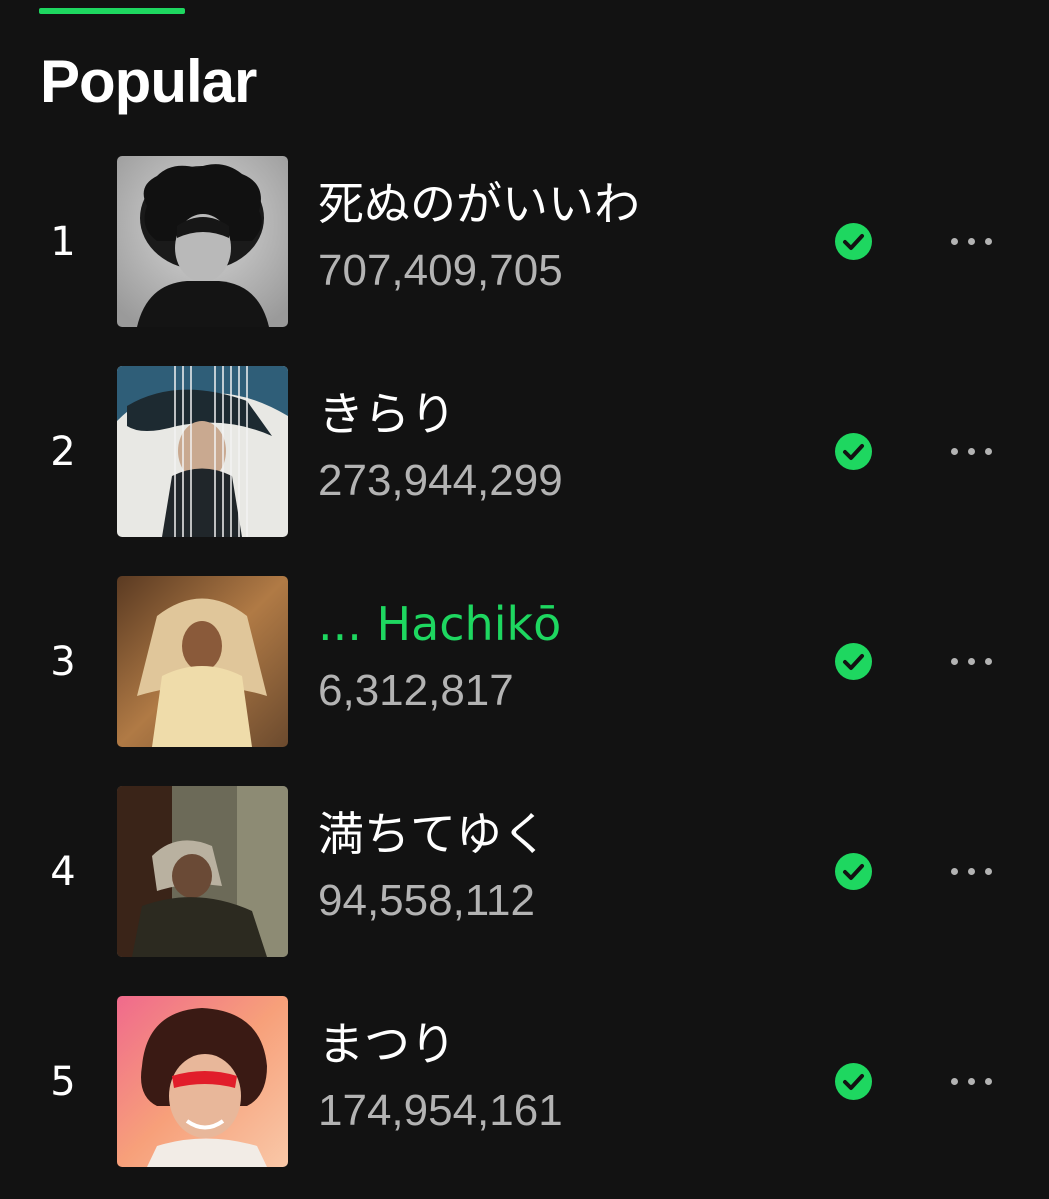  What do you see at coordinates (112, 11) in the screenshot?
I see `tab-indicator` at bounding box center [112, 11].